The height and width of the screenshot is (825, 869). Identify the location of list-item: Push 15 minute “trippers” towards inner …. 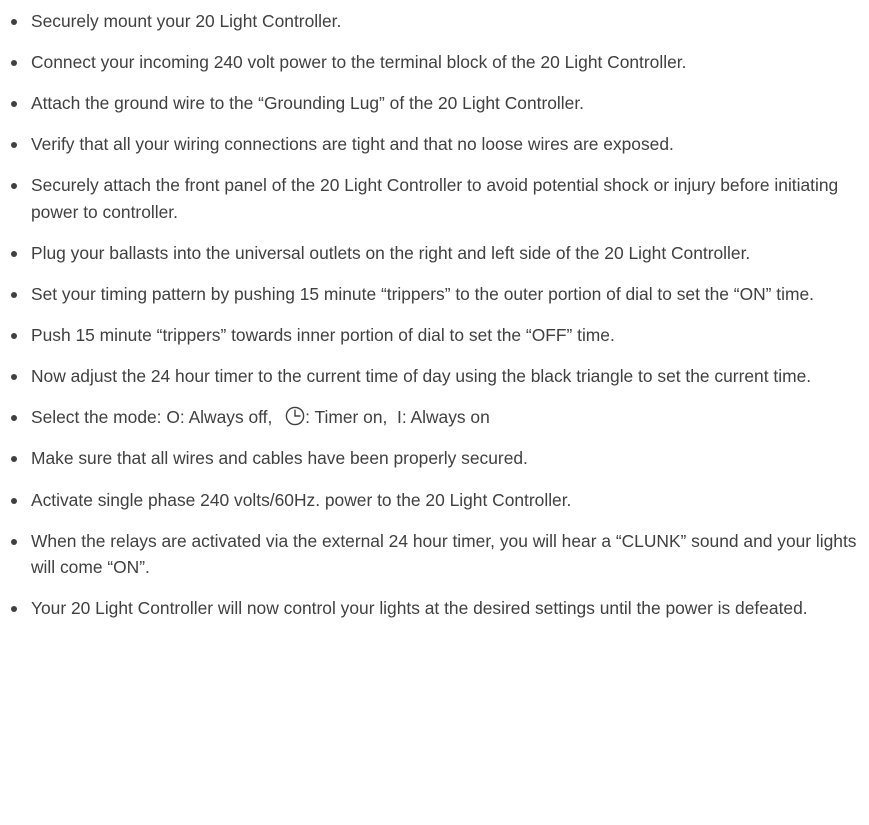
(434, 335).